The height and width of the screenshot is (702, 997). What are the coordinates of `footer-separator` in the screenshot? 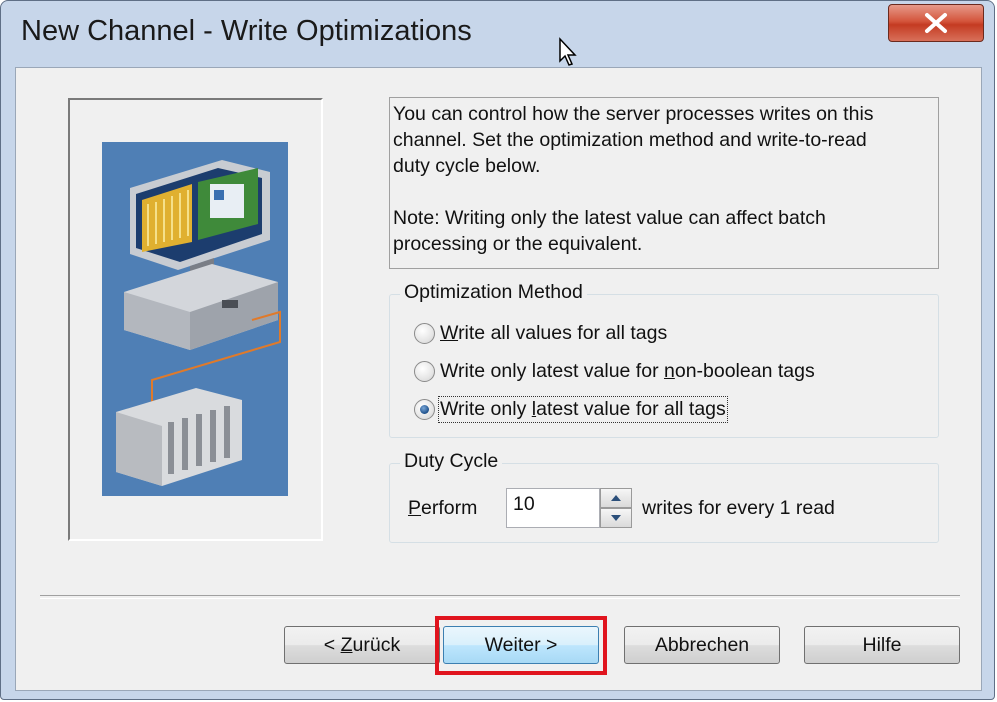 It's located at (500, 597).